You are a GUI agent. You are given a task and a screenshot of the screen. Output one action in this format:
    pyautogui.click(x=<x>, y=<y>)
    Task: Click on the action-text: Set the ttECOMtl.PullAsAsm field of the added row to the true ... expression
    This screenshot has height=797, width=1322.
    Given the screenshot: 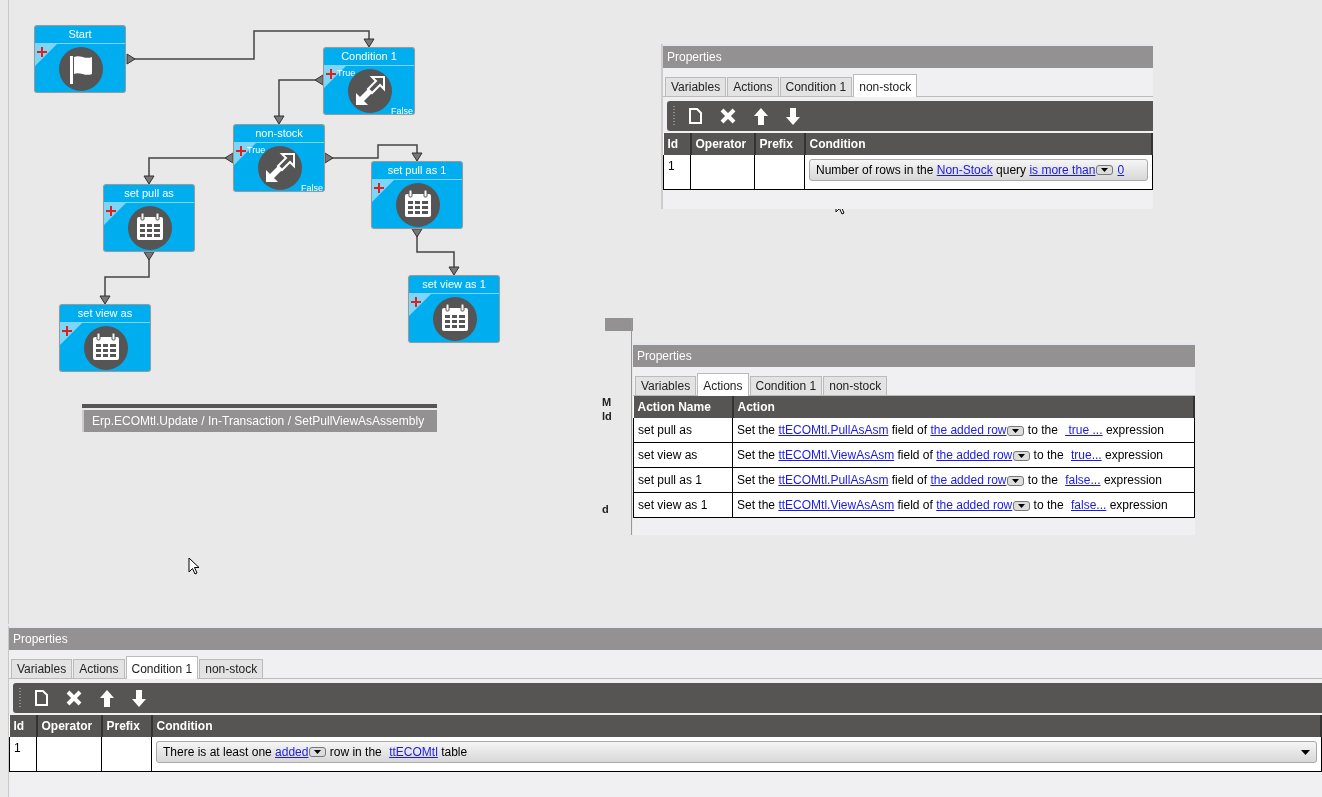 What is the action you would take?
    pyautogui.click(x=950, y=430)
    